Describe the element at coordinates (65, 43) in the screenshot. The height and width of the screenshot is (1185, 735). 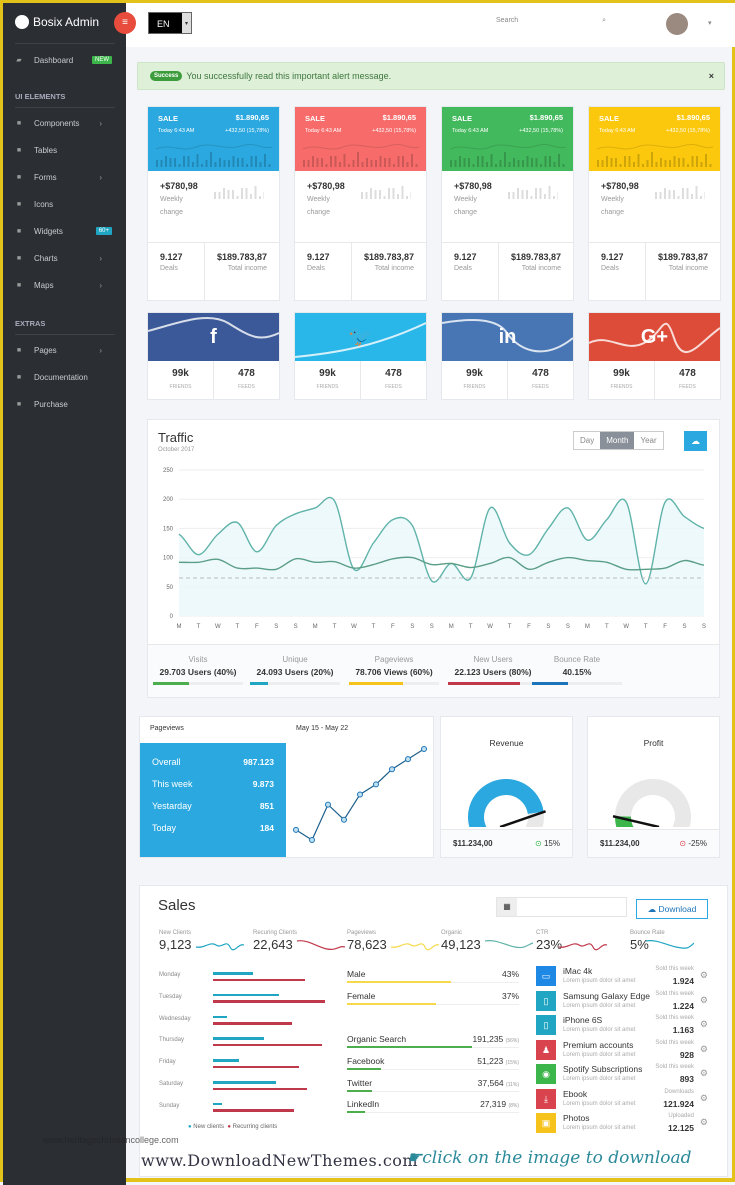
I see `divider` at that location.